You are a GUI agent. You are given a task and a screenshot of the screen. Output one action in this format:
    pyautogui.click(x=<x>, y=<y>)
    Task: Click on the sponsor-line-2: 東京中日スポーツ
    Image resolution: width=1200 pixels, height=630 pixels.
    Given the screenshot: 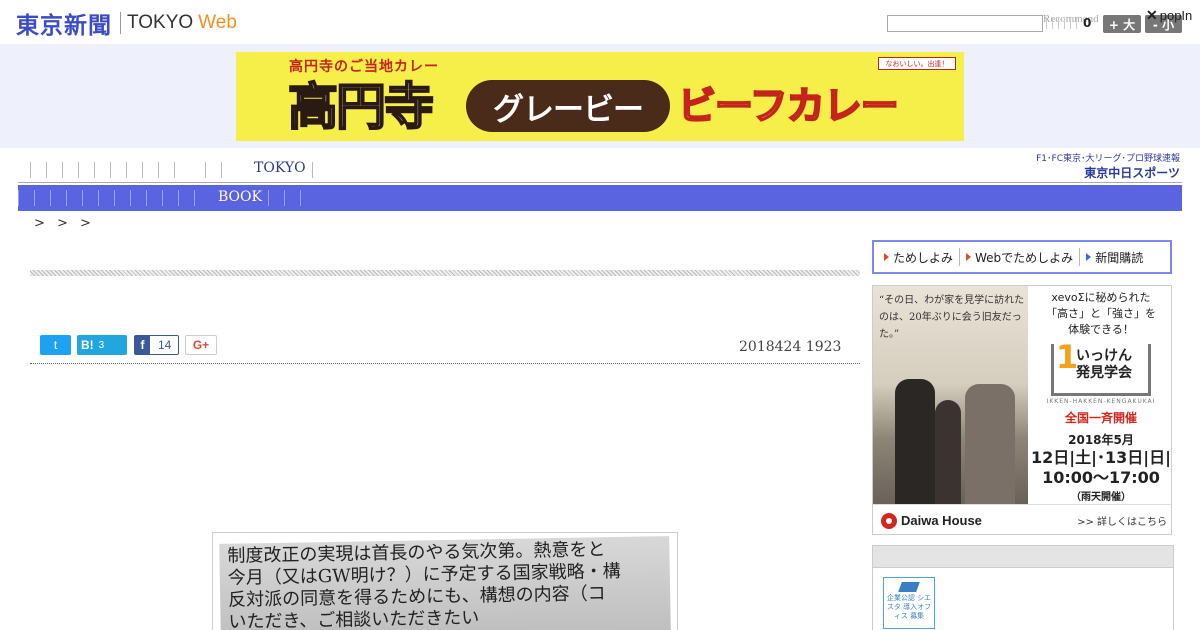 What is the action you would take?
    pyautogui.click(x=1132, y=173)
    